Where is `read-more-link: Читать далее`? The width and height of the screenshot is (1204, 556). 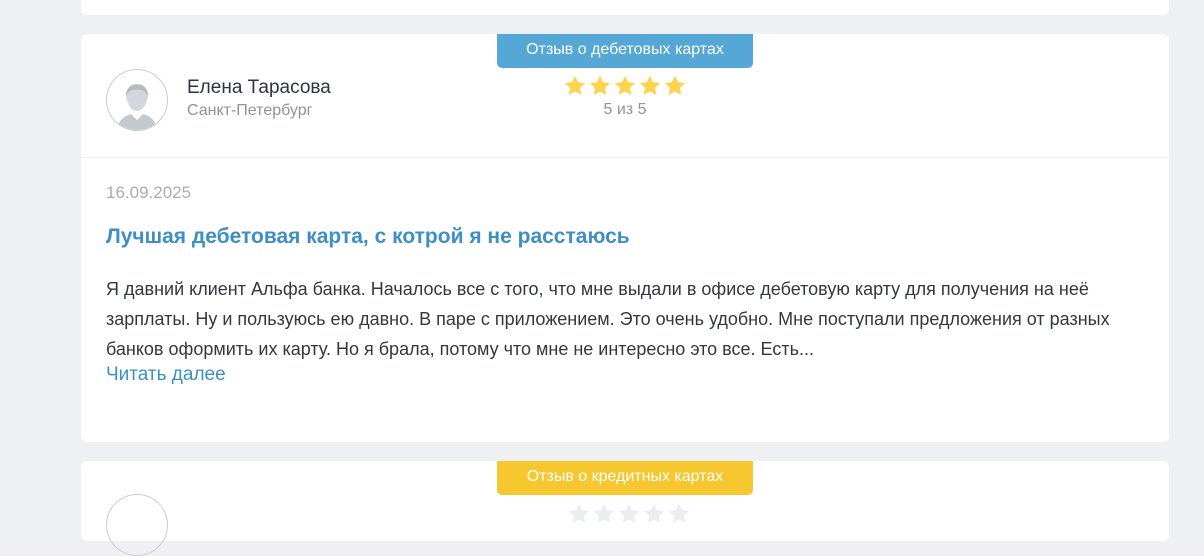
read-more-link: Читать далее is located at coordinates (166, 375).